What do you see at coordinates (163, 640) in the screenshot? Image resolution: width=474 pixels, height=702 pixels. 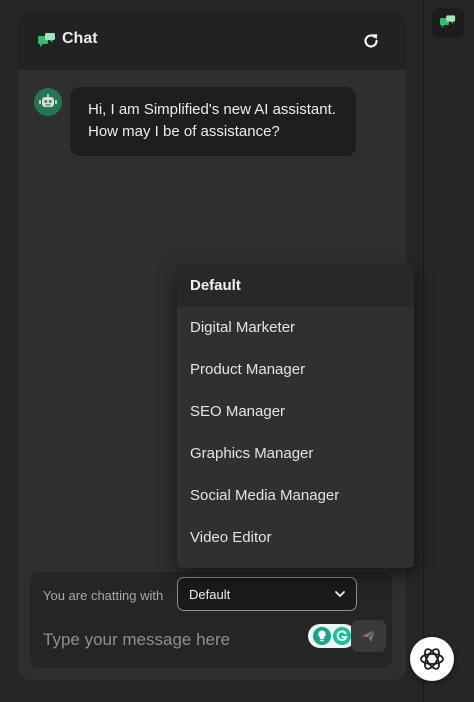 I see `message-input` at bounding box center [163, 640].